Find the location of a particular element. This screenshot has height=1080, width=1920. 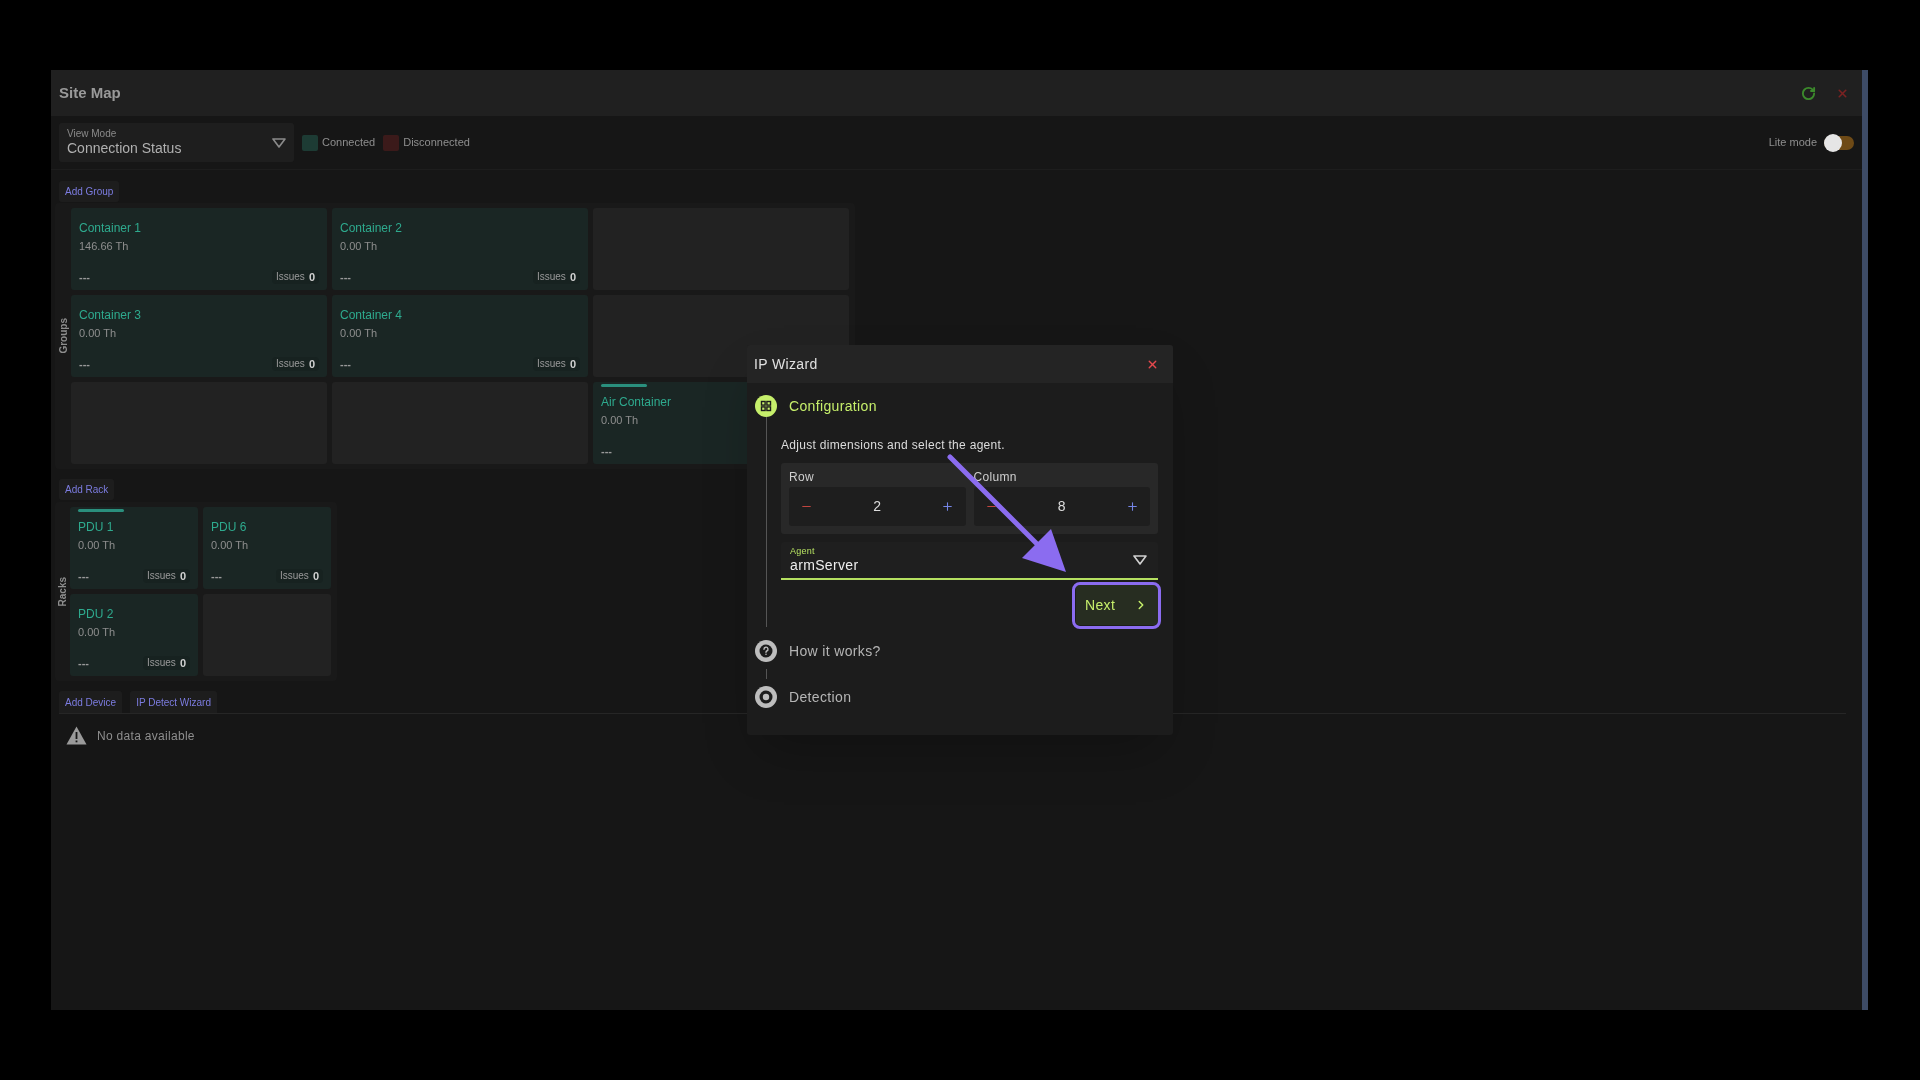

empty-message: No data available is located at coordinates (146, 736).